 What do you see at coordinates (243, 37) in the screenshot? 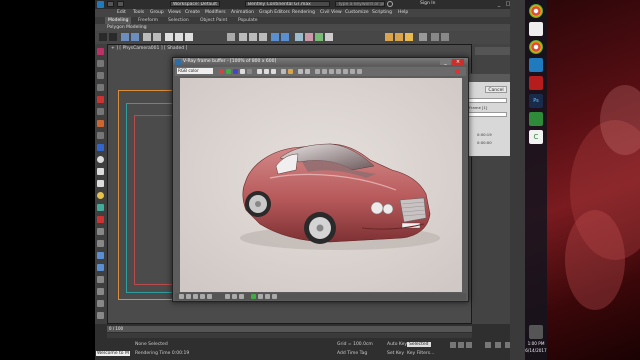
I see `snap-icon` at bounding box center [243, 37].